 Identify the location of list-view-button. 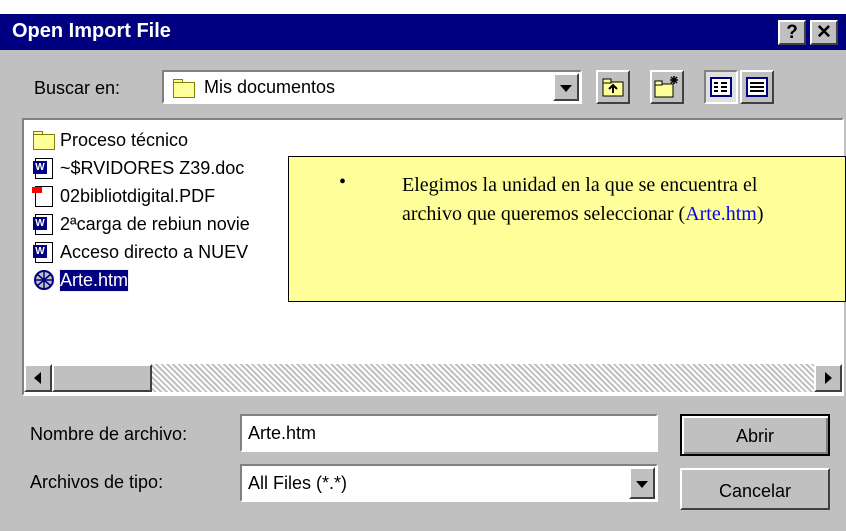
(721, 87).